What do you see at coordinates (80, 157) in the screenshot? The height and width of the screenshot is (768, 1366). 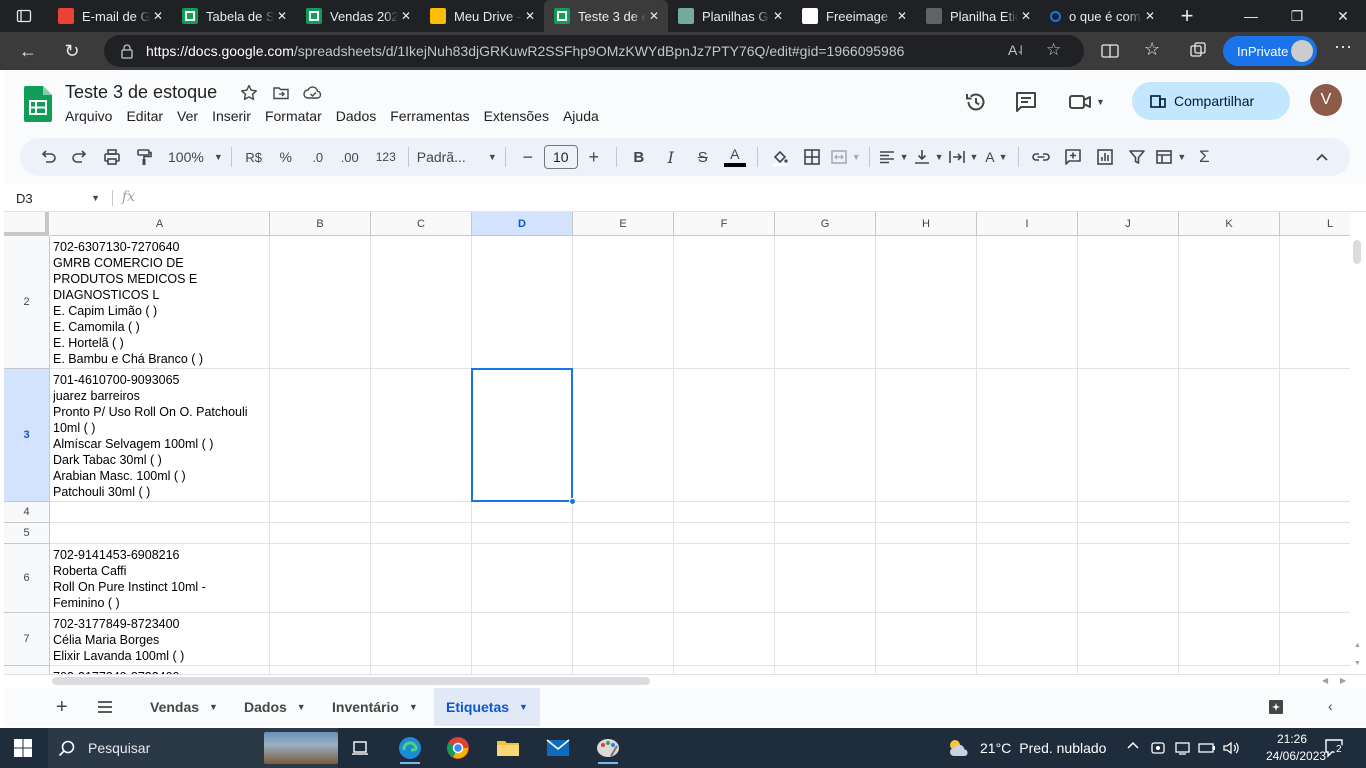 I see `redo-icon` at bounding box center [80, 157].